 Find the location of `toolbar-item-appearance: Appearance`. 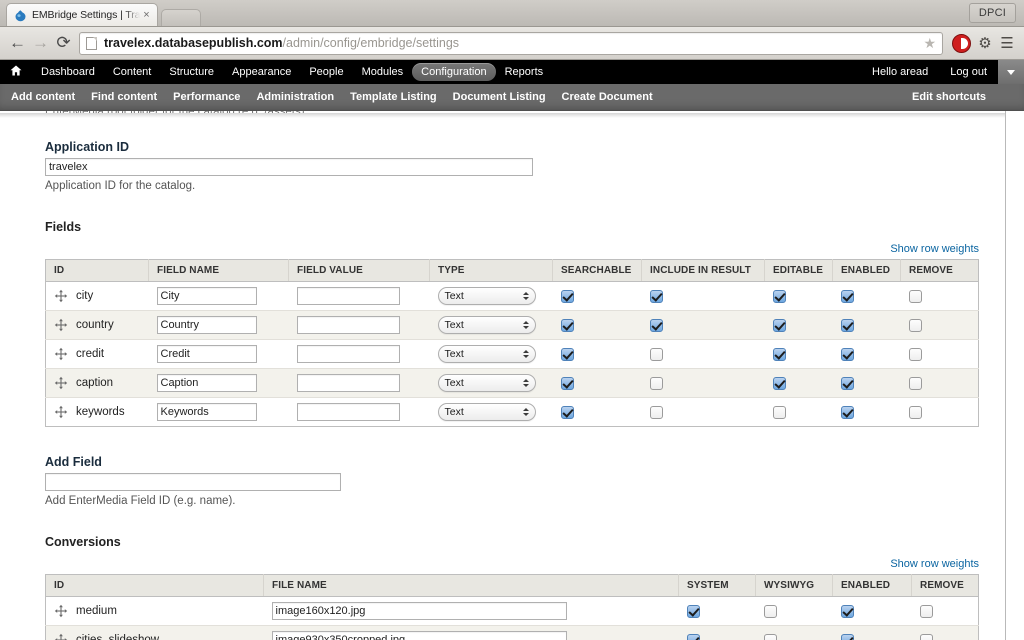

toolbar-item-appearance: Appearance is located at coordinates (261, 72).